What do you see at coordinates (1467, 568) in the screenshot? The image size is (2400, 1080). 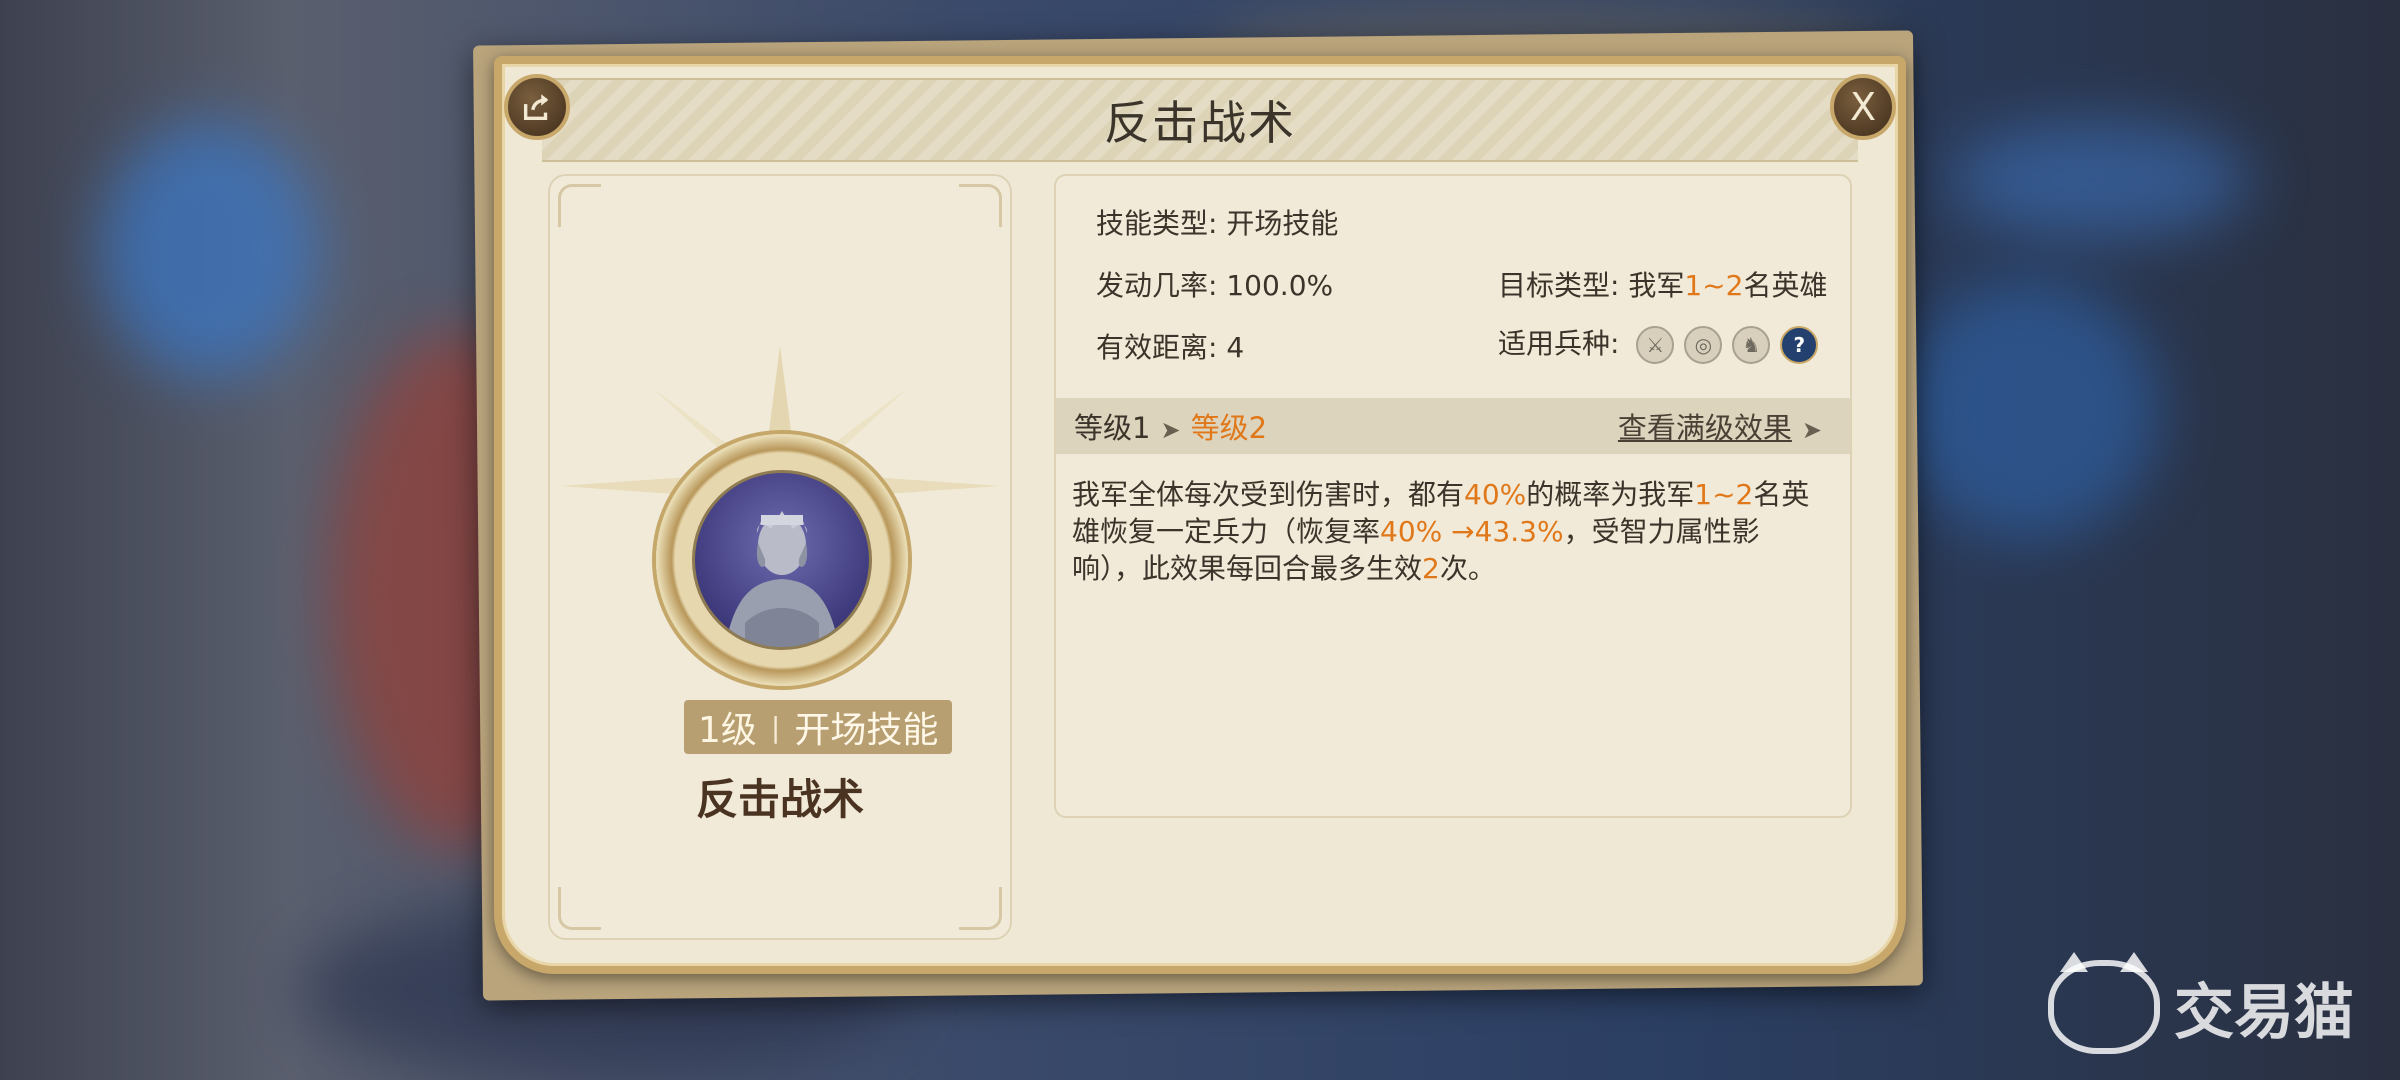 I see `desc-text: 次。` at bounding box center [1467, 568].